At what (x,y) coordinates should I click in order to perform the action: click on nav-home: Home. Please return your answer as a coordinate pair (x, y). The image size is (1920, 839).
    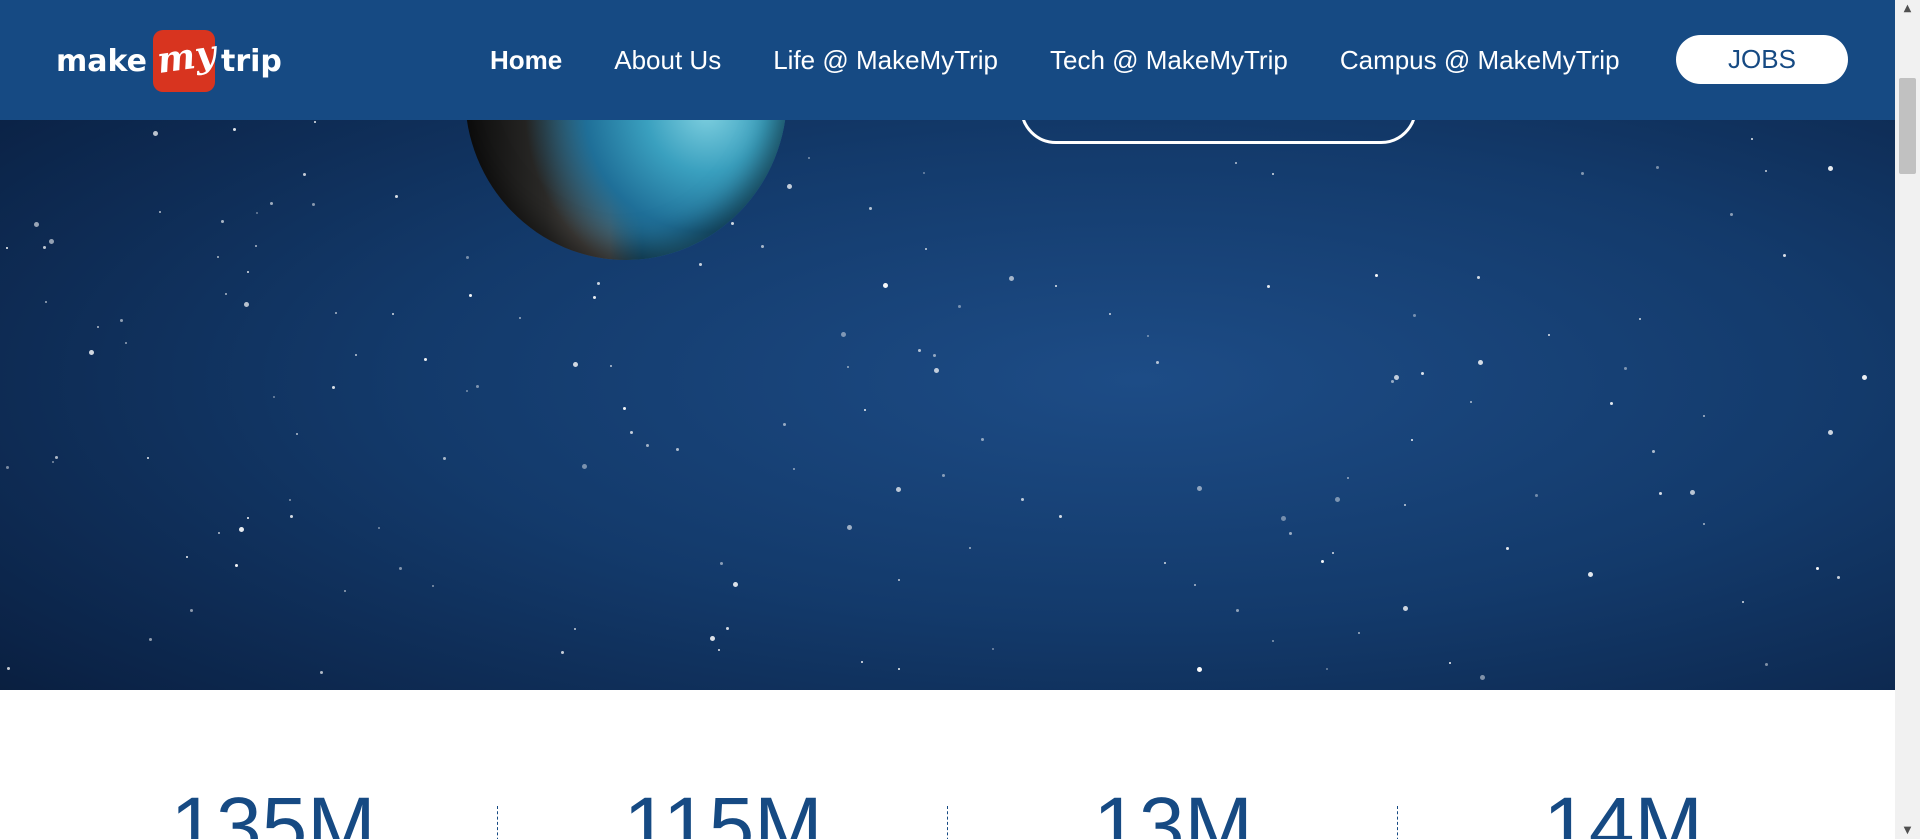
    Looking at the image, I should click on (526, 60).